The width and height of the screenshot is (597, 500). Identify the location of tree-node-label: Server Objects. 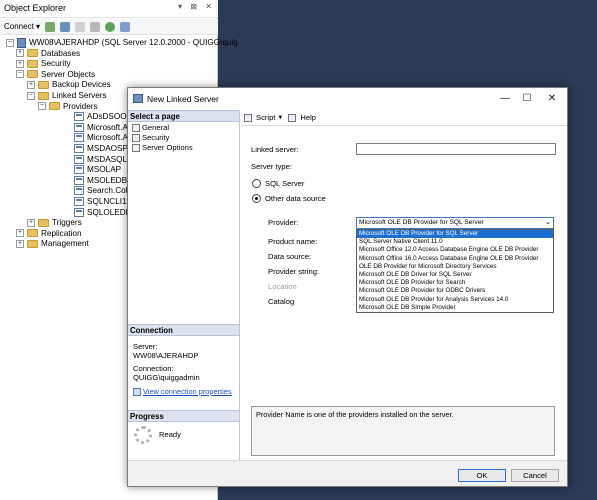
(68, 74).